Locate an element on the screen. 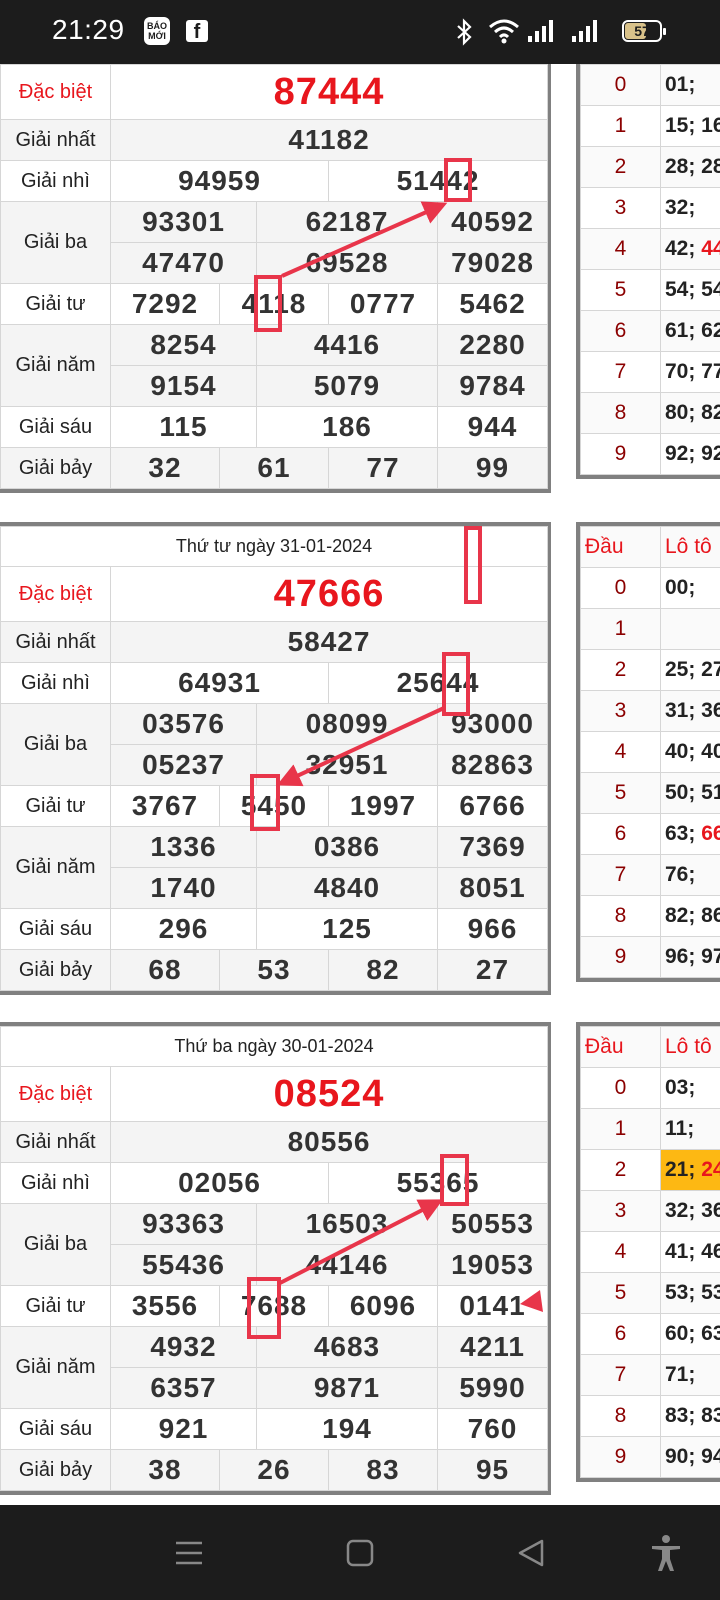 Image resolution: width=720 pixels, height=1600 pixels. third-prize-number: 47470 is located at coordinates (183, 263).